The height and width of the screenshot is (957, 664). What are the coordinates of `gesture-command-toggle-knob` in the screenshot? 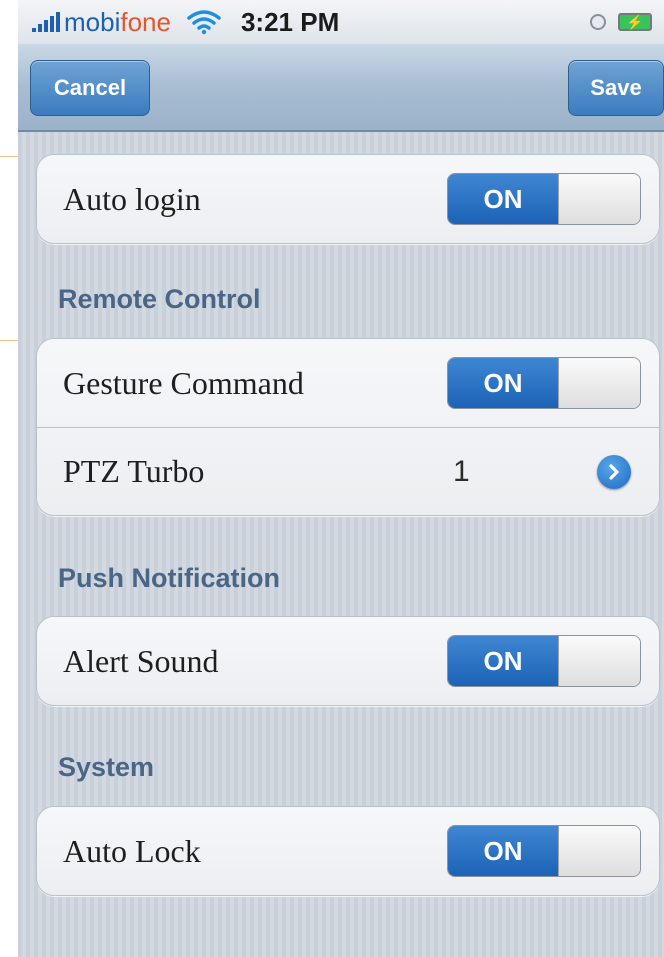 It's located at (599, 383).